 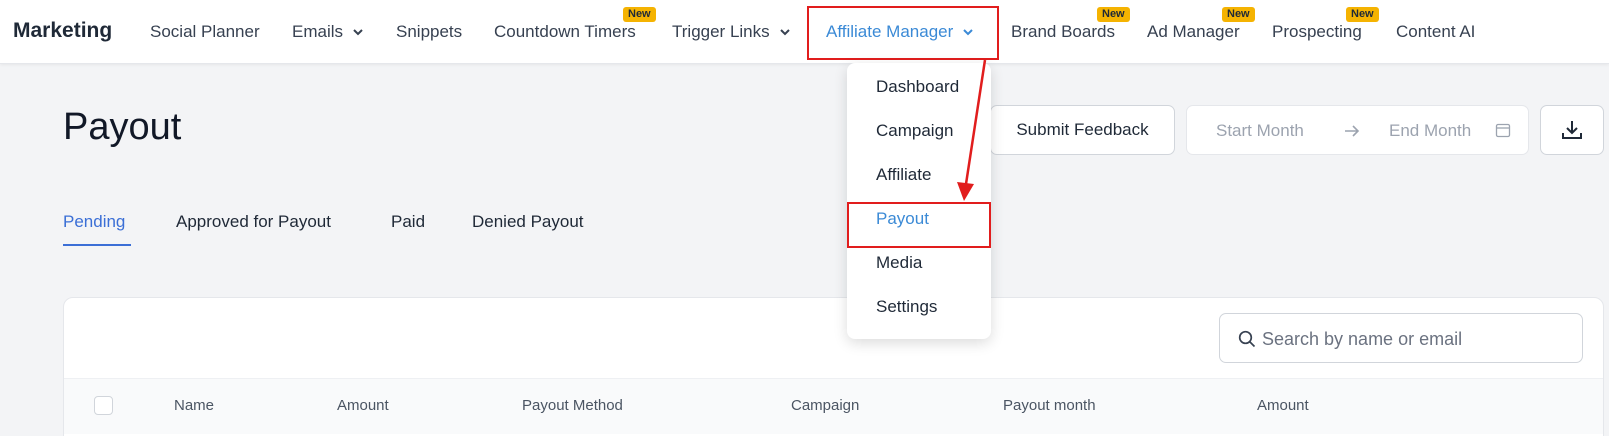 I want to click on nav-countdown-timers: Countdown Timers, so click(x=565, y=32).